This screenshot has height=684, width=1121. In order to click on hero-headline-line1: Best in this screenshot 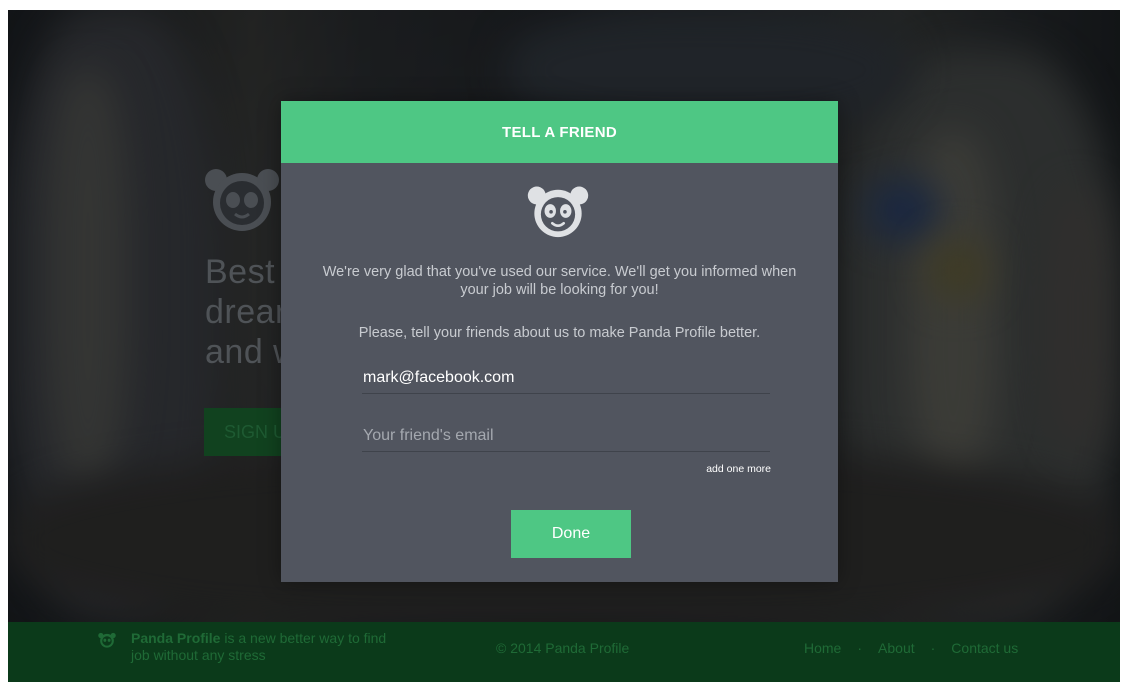, I will do `click(240, 272)`.